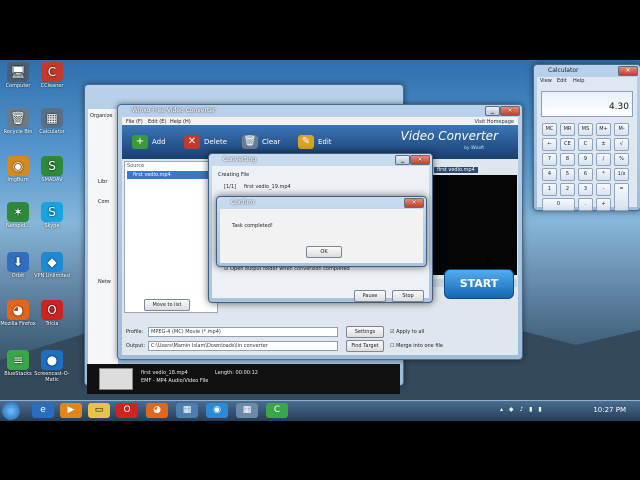 The image size is (640, 480). Describe the element at coordinates (149, 142) in the screenshot. I see `add-button: + Add` at that location.